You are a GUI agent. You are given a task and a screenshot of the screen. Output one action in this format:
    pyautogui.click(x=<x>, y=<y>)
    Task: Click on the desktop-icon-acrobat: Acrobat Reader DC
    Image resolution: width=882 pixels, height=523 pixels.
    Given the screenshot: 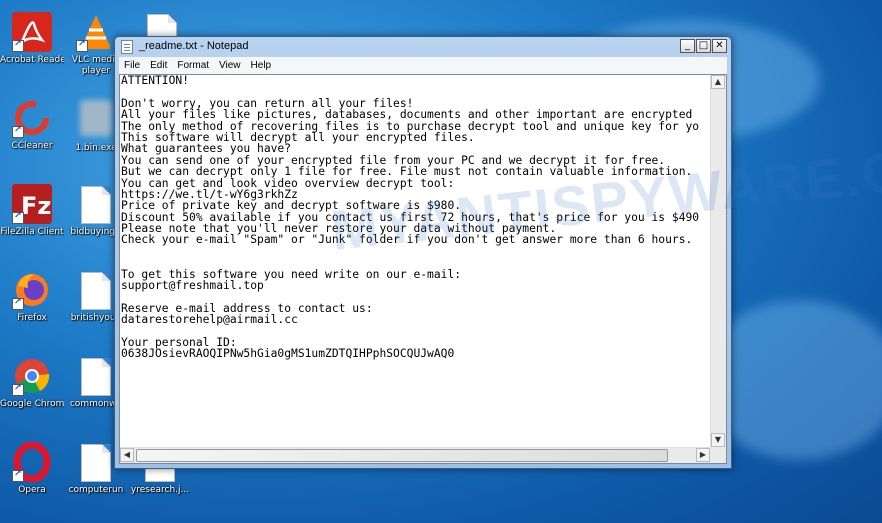 What is the action you would take?
    pyautogui.click(x=32, y=39)
    